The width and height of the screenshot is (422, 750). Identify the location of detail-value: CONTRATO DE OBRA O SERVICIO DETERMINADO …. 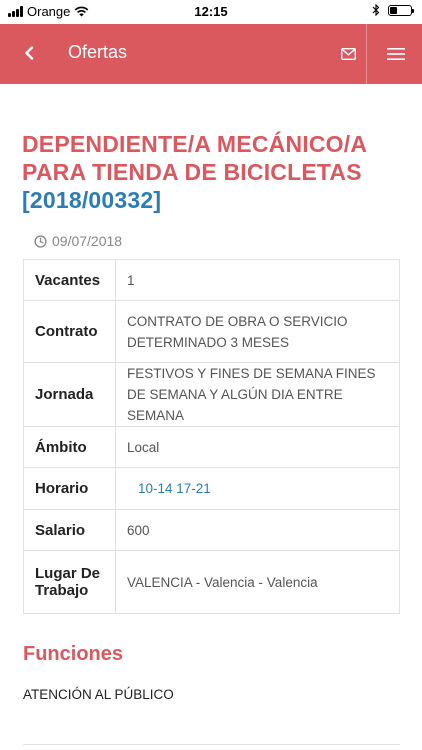
(257, 331).